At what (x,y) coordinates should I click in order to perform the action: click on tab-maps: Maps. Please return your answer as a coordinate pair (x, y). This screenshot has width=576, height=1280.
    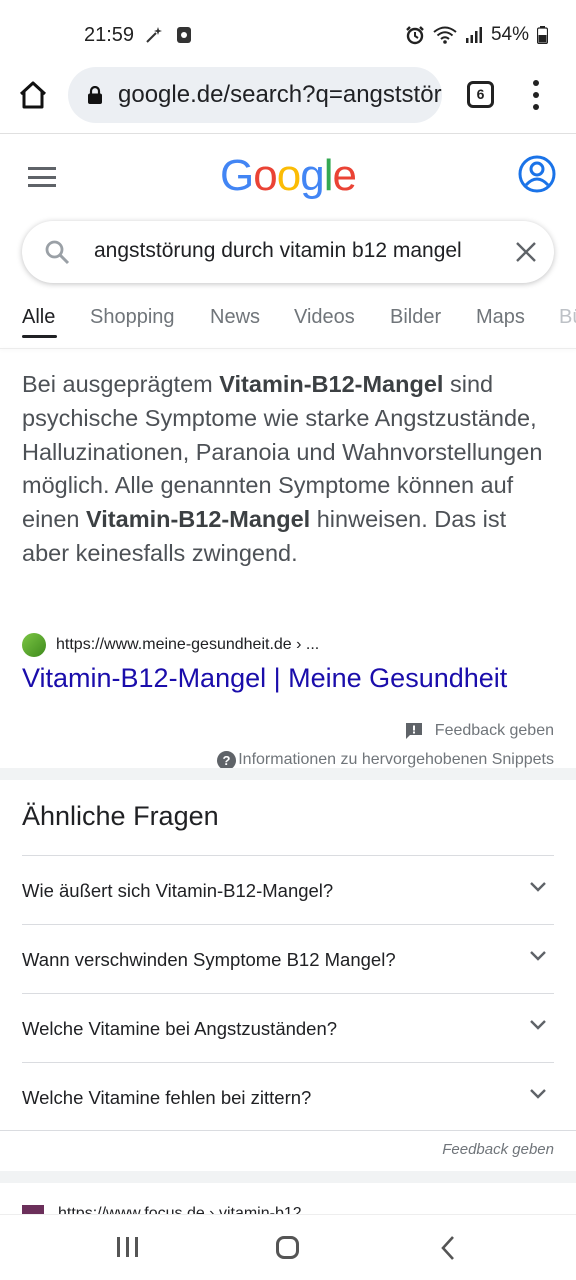
    Looking at the image, I should click on (500, 317).